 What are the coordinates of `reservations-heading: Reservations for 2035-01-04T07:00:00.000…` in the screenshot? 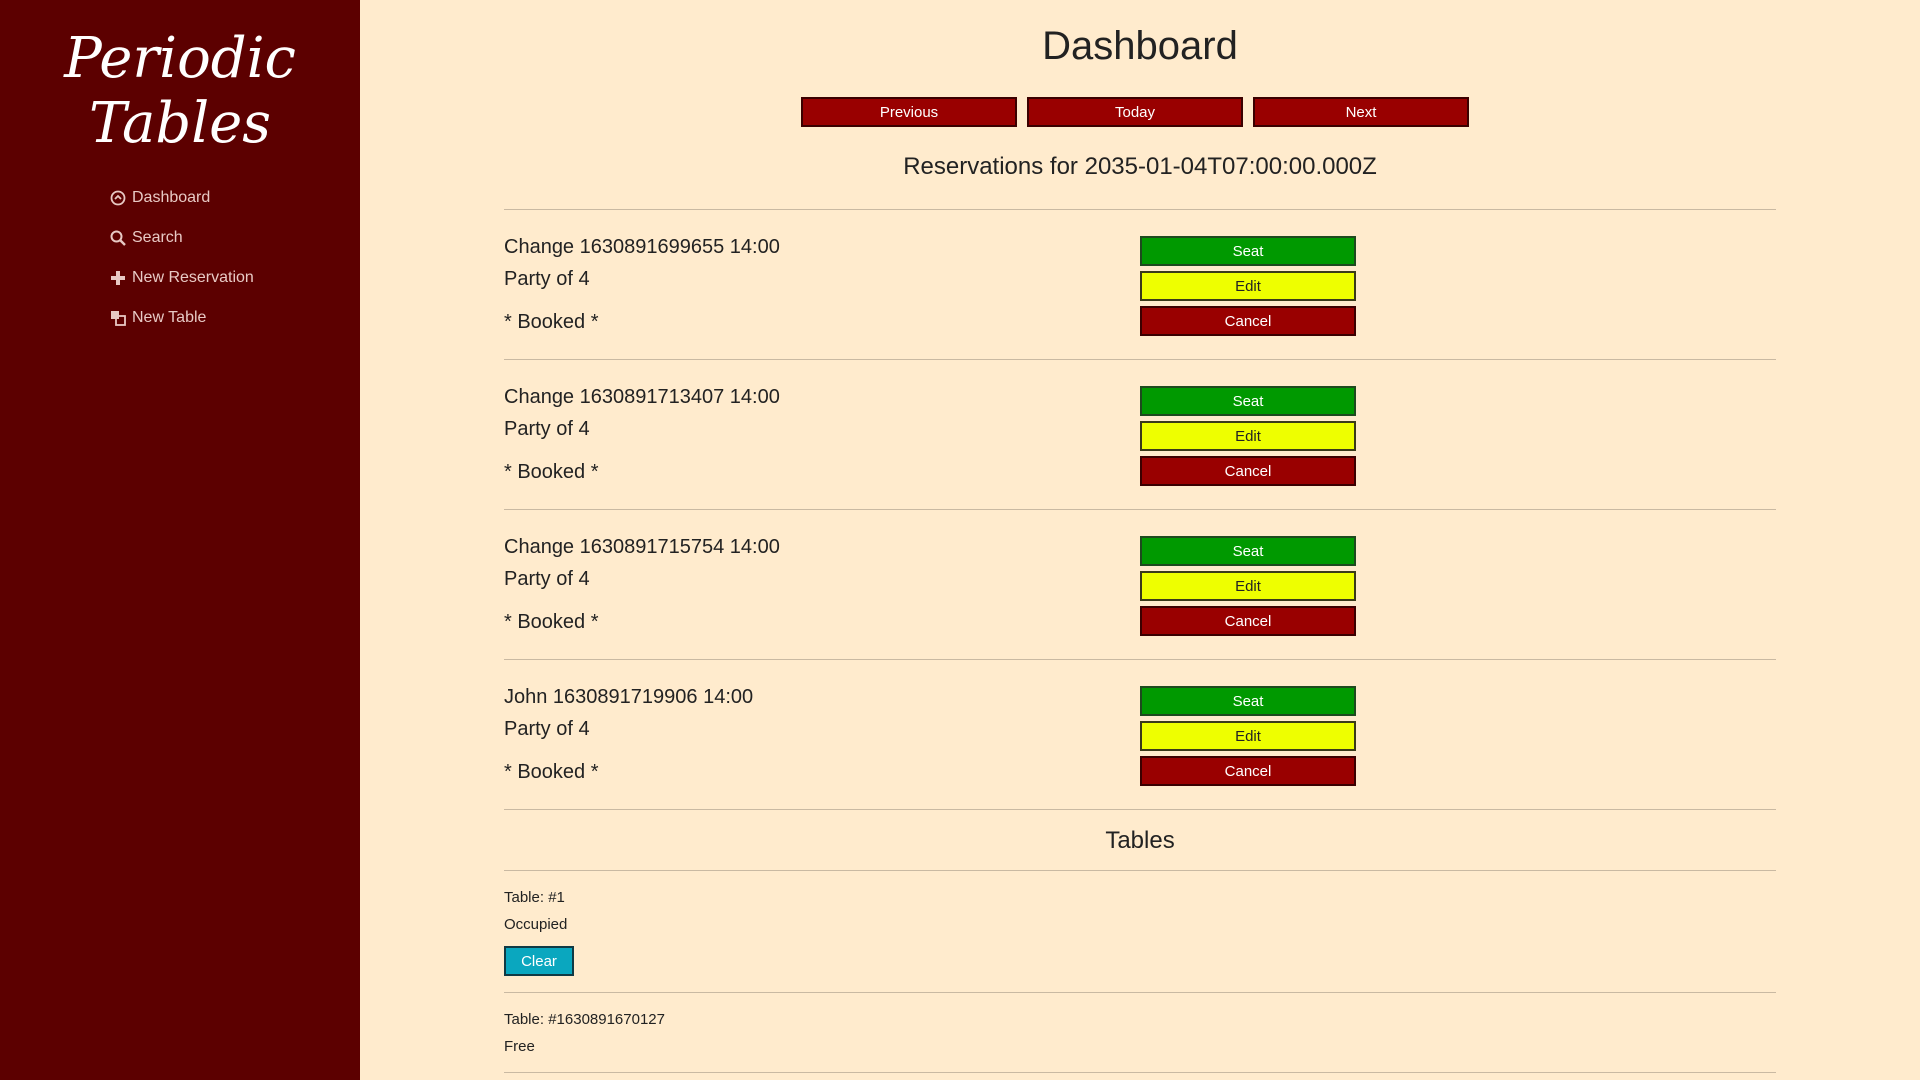 It's located at (1140, 166).